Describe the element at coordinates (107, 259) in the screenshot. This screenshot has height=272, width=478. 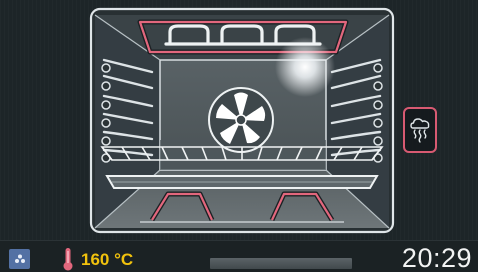
I see `temperature-readout: 160 °C` at that location.